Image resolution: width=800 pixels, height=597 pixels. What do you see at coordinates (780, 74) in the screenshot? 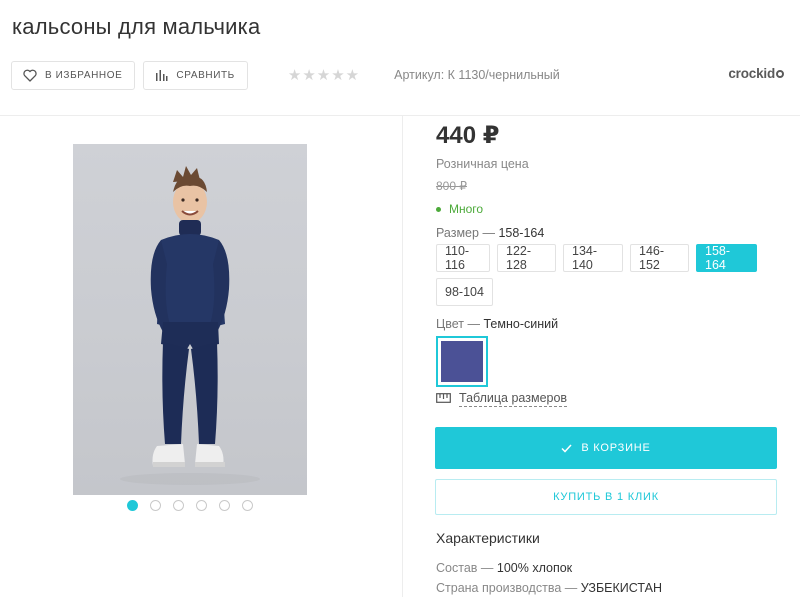
I see `brand-dot-icon` at bounding box center [780, 74].